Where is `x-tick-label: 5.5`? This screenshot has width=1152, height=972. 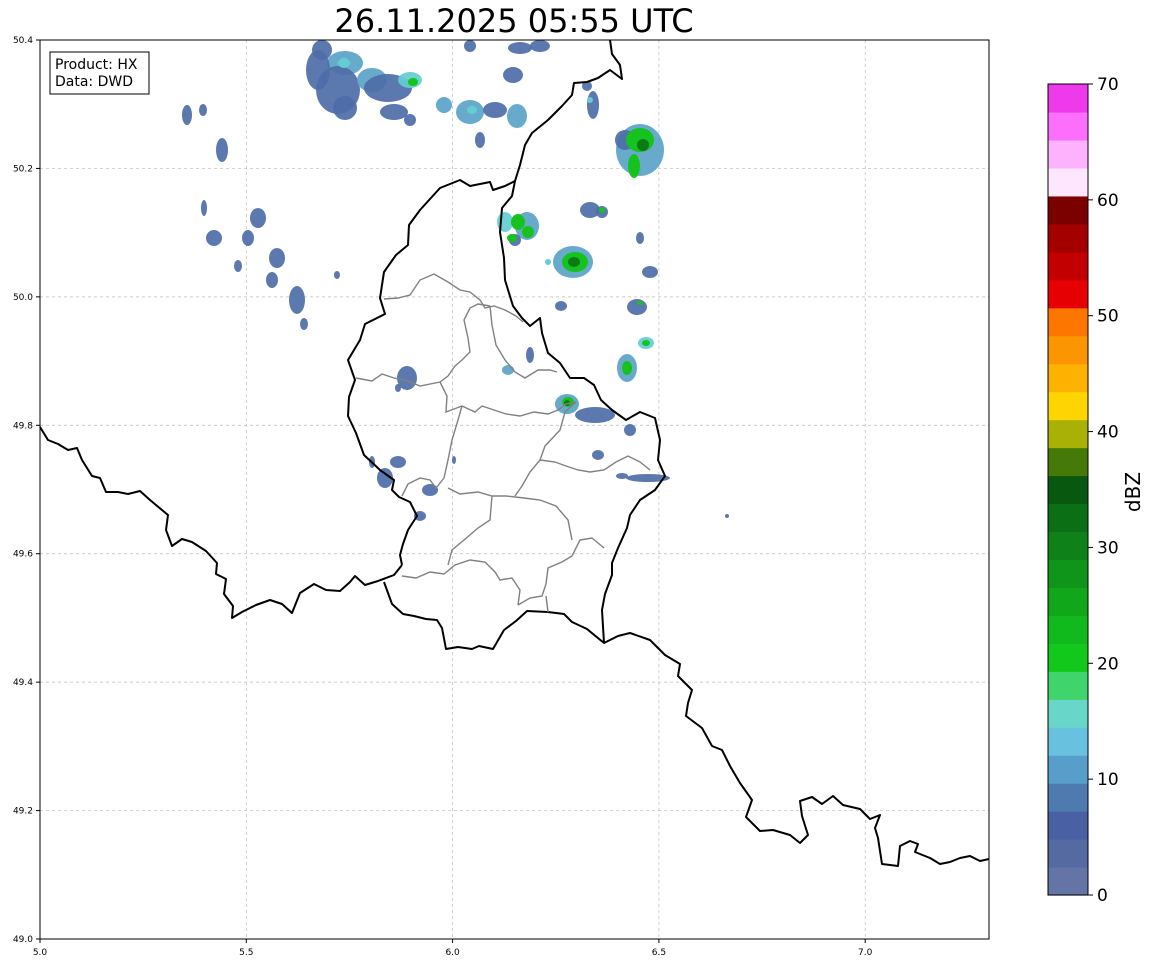 x-tick-label: 5.5 is located at coordinates (246, 953).